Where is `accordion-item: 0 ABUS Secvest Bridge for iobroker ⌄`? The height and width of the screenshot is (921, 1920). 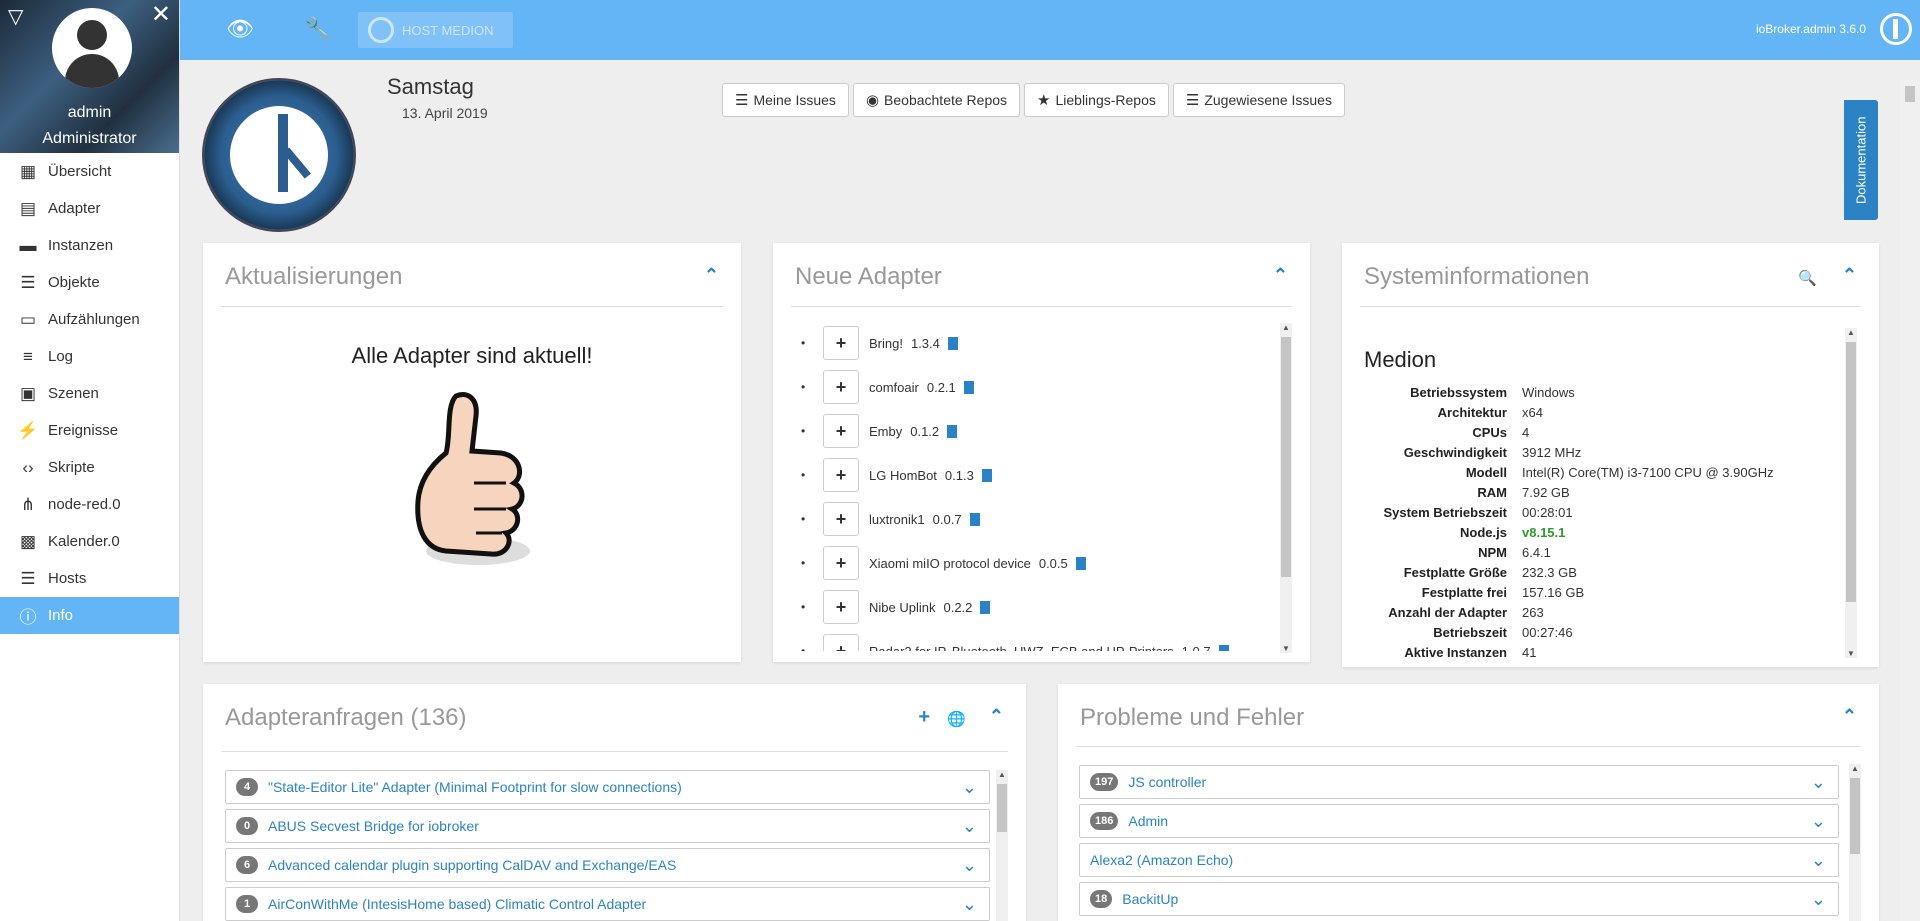 accordion-item: 0 ABUS Secvest Bridge for iobroker ⌄ is located at coordinates (607, 826).